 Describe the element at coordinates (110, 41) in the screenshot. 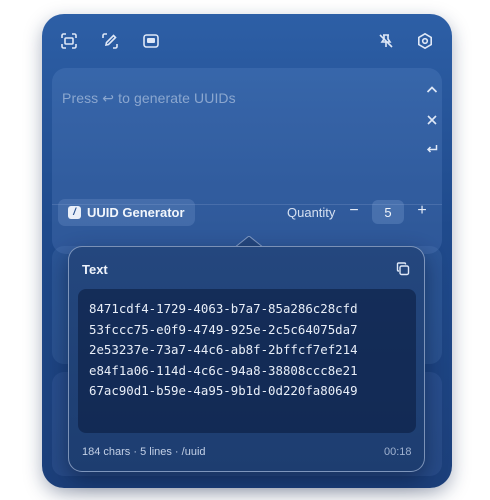

I see `color-picker-icon` at that location.